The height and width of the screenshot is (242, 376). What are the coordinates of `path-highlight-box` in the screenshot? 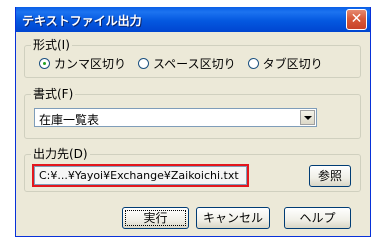 It's located at (140, 175).